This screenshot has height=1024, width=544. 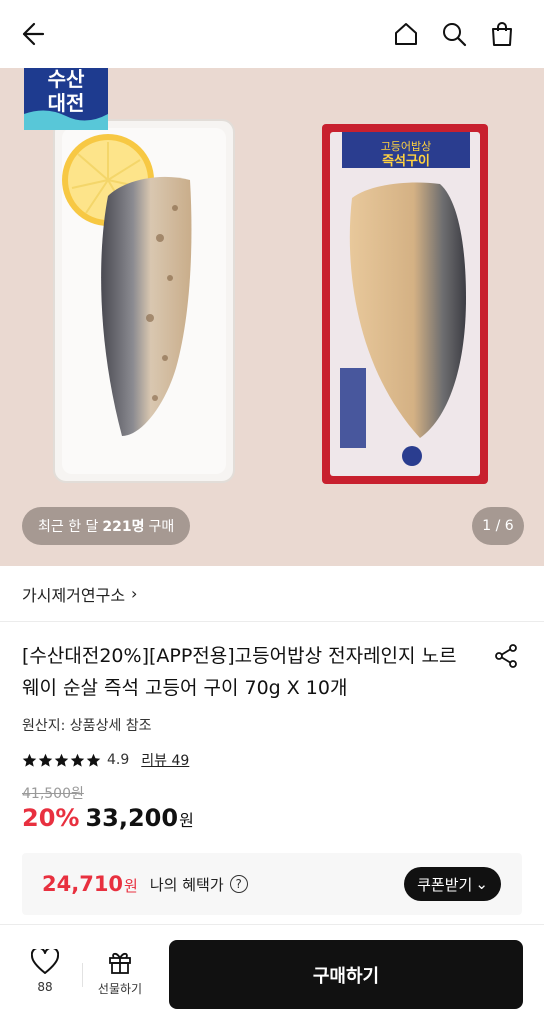 I want to click on help-icon: ?, so click(x=238, y=884).